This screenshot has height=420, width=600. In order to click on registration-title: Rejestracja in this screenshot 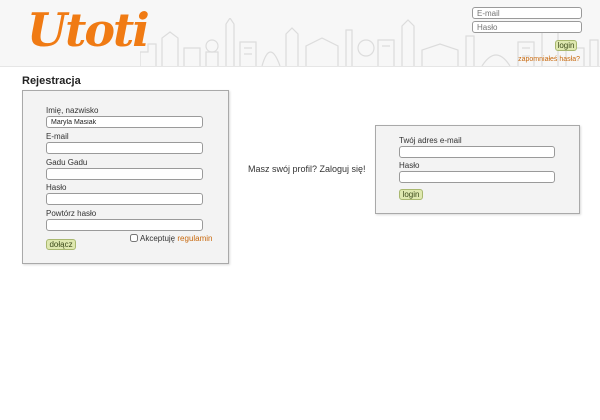, I will do `click(51, 81)`.